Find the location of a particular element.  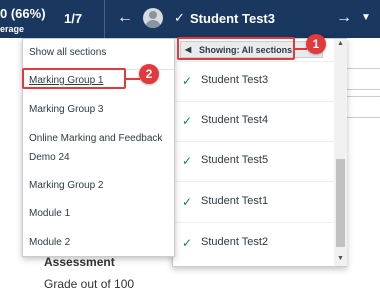

student-option-name: Student Test3 is located at coordinates (235, 80).